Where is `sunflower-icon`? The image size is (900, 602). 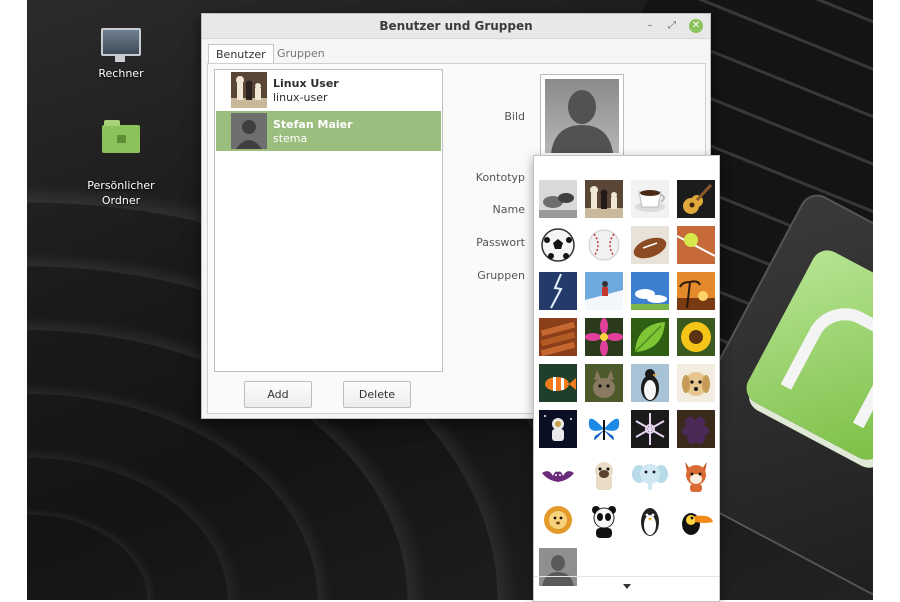
sunflower-icon is located at coordinates (696, 337).